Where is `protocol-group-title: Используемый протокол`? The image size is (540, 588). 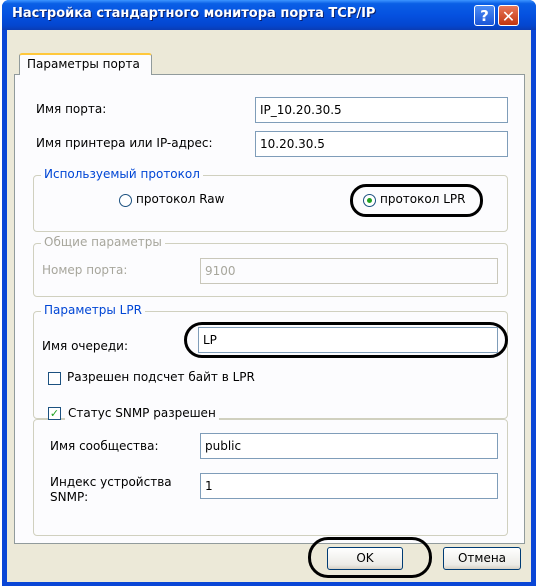
protocol-group-title: Используемый протокол is located at coordinates (122, 174).